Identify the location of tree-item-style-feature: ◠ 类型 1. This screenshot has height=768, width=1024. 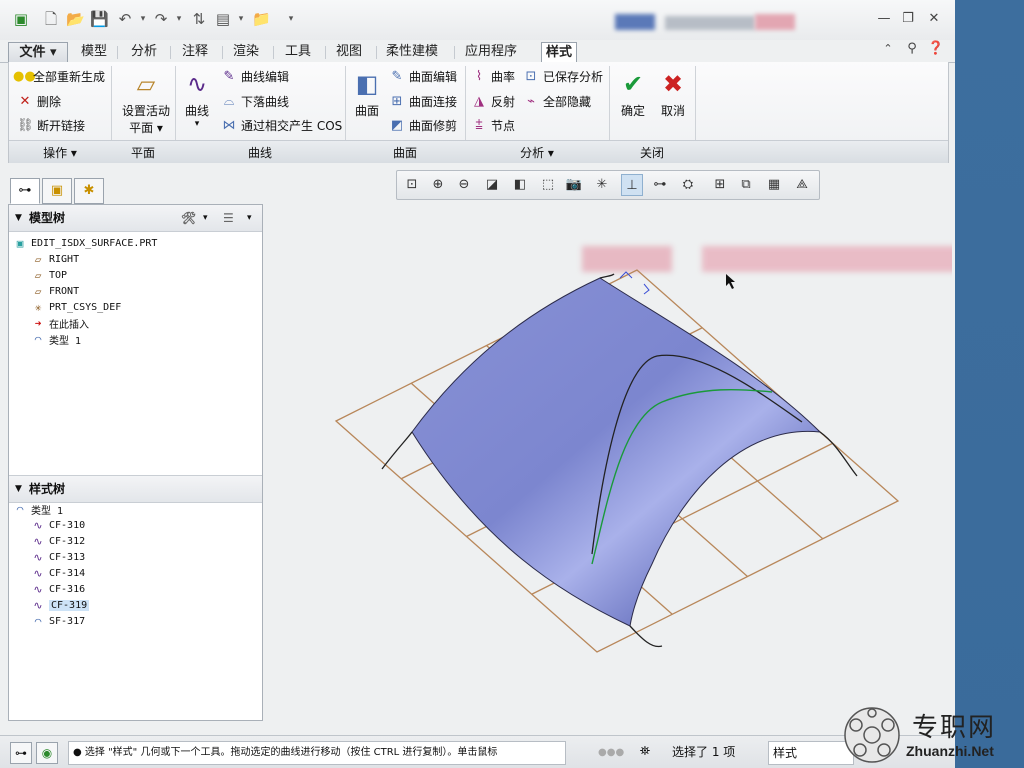
(56, 339).